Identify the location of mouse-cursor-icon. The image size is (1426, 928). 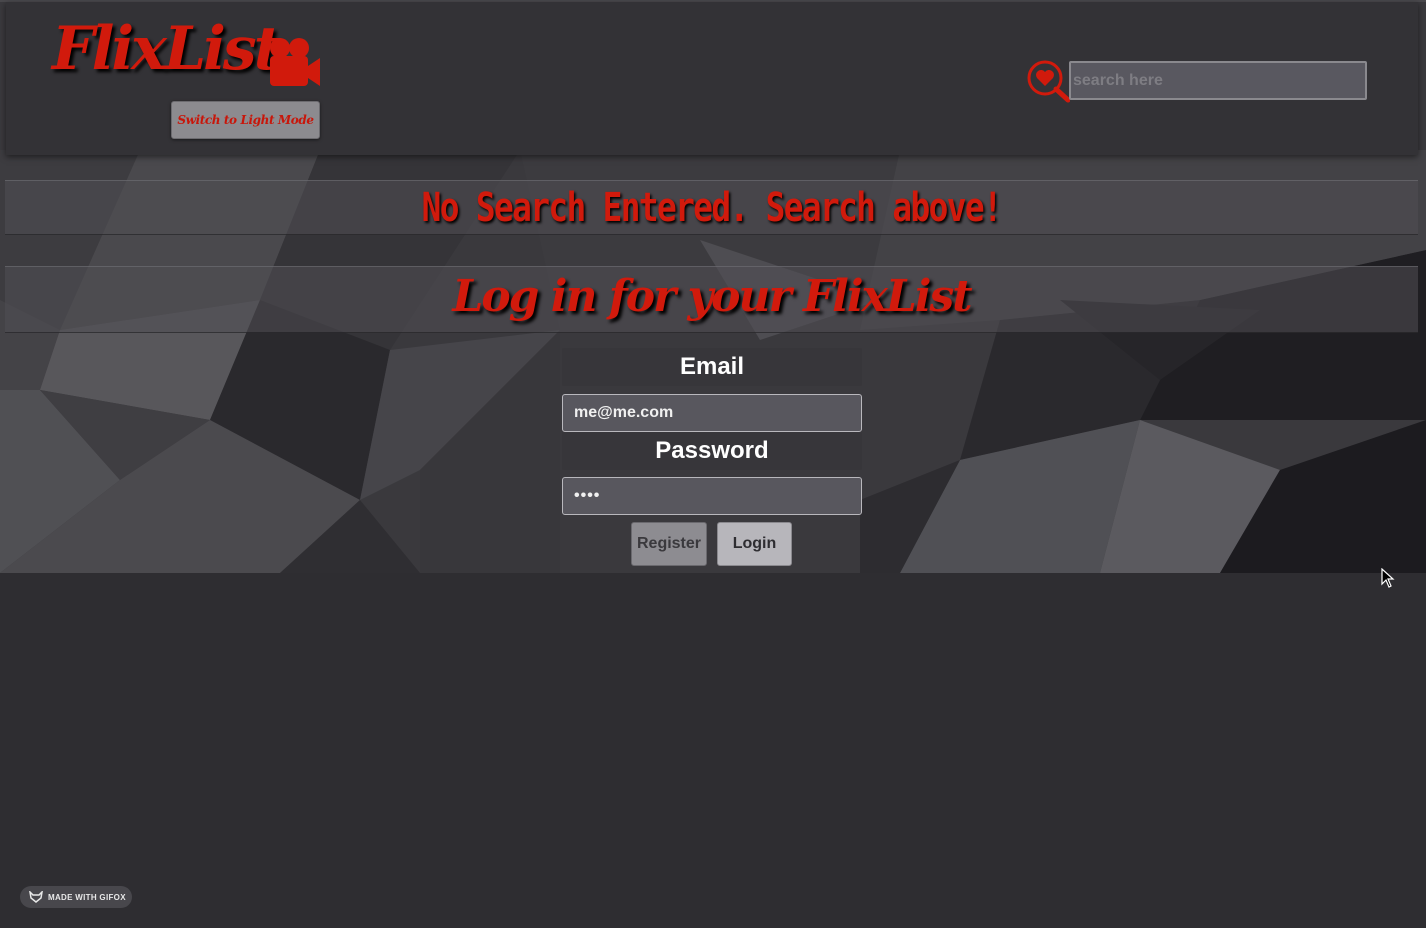
(1388, 579).